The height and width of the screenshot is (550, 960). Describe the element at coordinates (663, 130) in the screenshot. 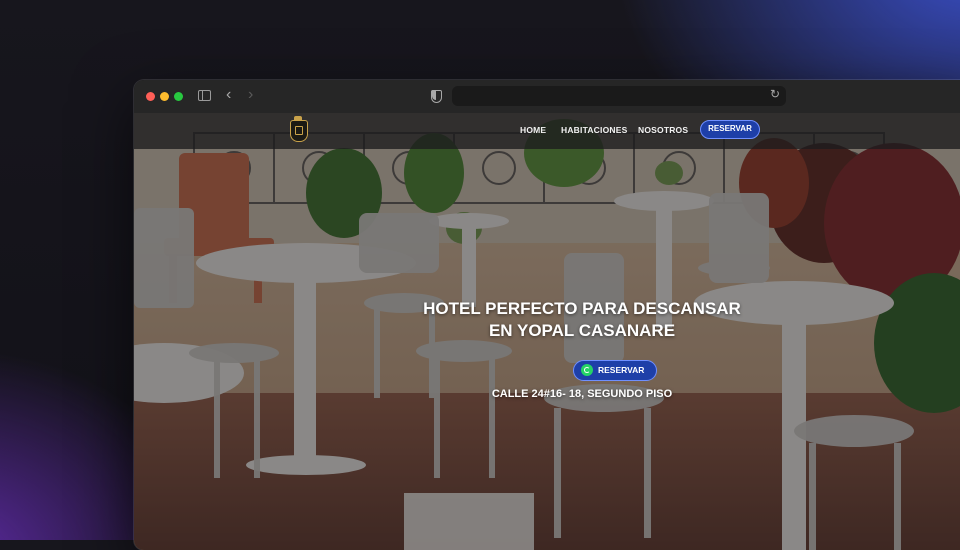

I see `nav-link-nosotros: NOSOTROS` at that location.